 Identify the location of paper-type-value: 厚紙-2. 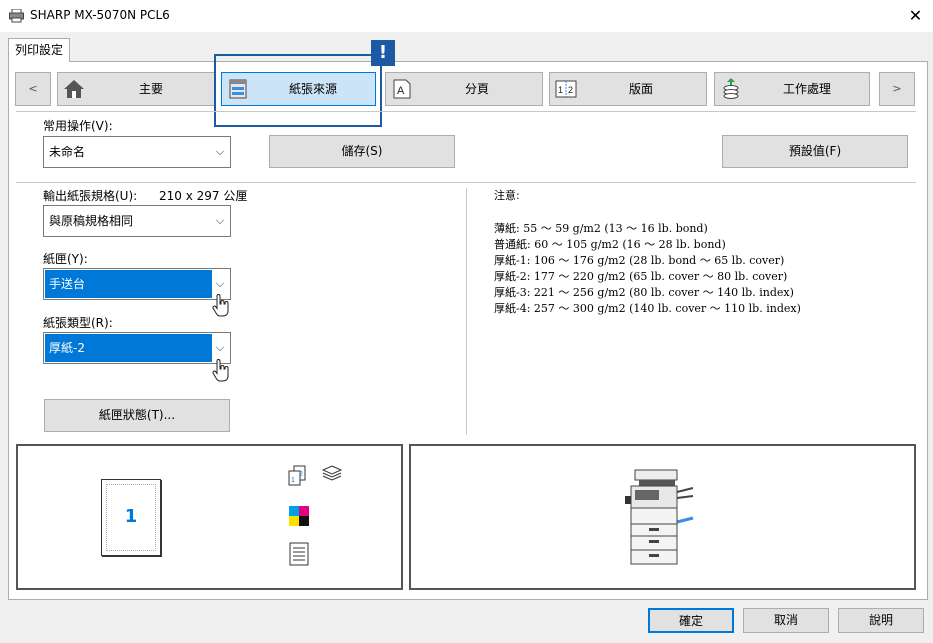
(67, 348).